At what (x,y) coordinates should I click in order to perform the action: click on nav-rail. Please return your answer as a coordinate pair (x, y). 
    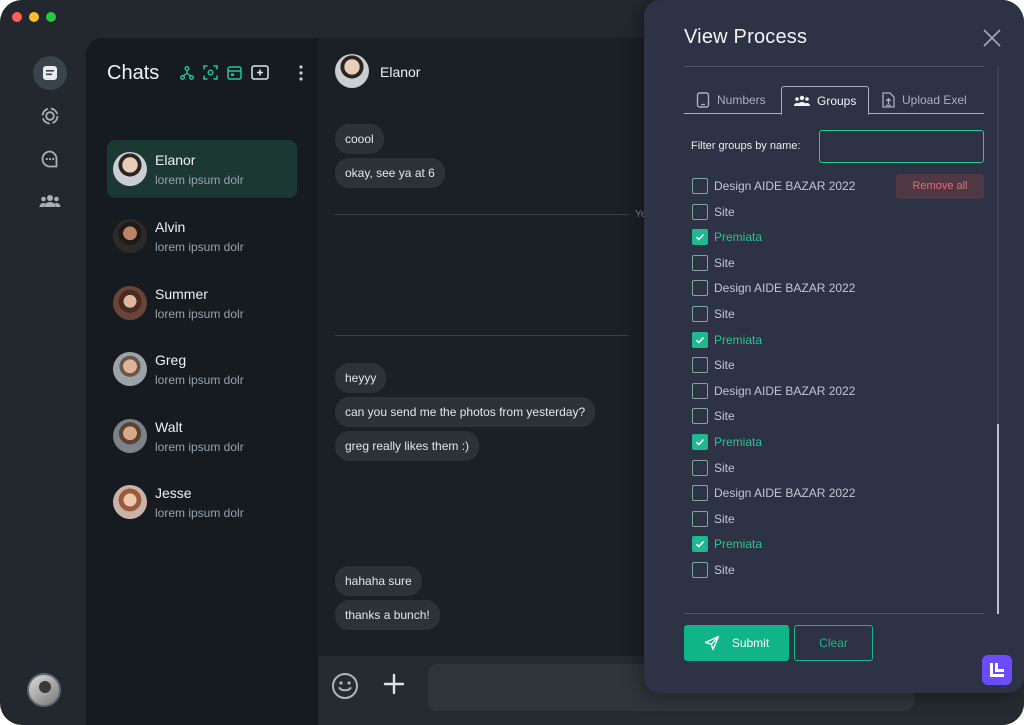
    Looking at the image, I should click on (43, 380).